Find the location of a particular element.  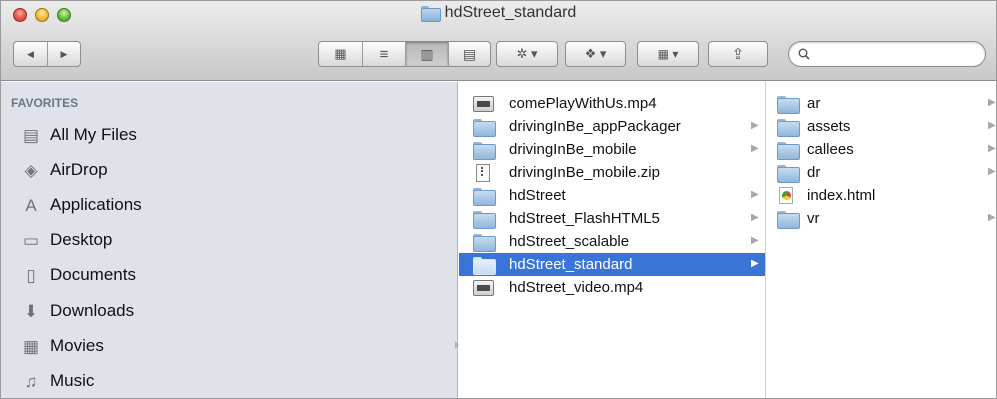

sidebar-item-applications: A Applications is located at coordinates (81, 205).